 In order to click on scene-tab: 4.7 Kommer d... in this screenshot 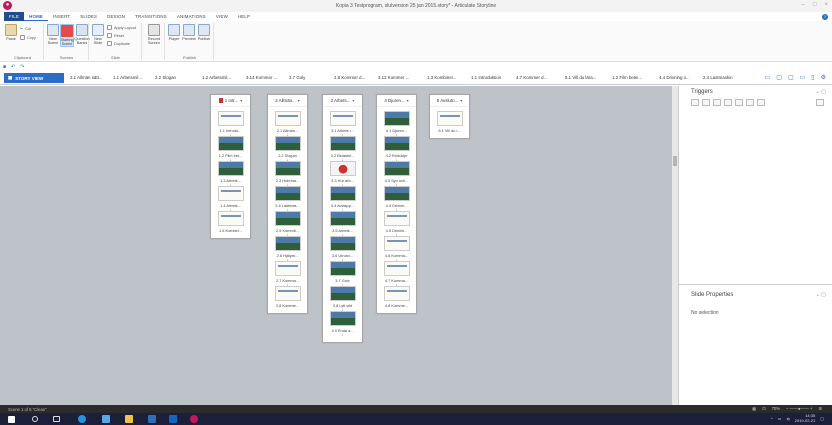, I will do `click(531, 77)`.